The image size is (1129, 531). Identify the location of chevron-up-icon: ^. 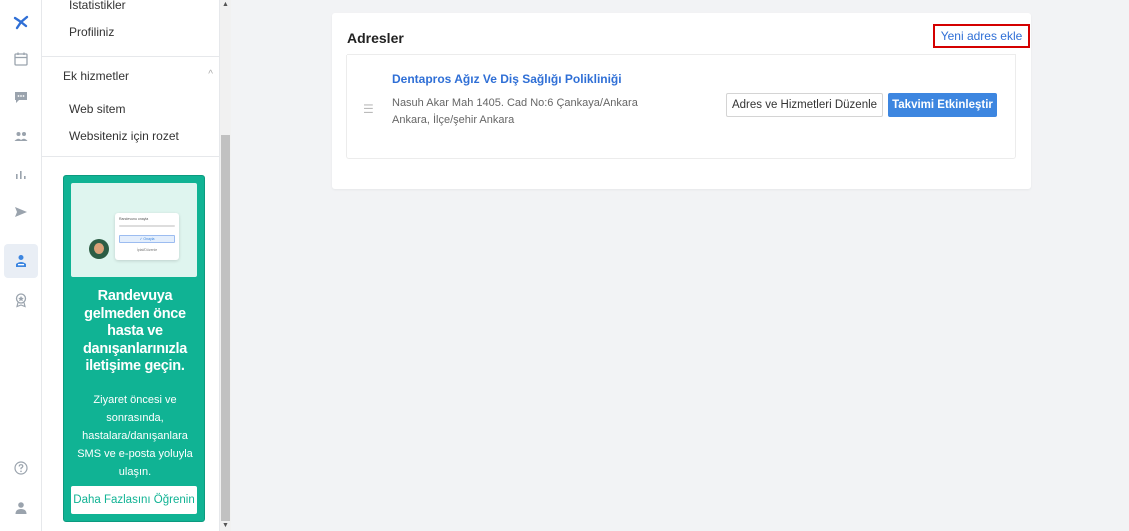
(210, 74).